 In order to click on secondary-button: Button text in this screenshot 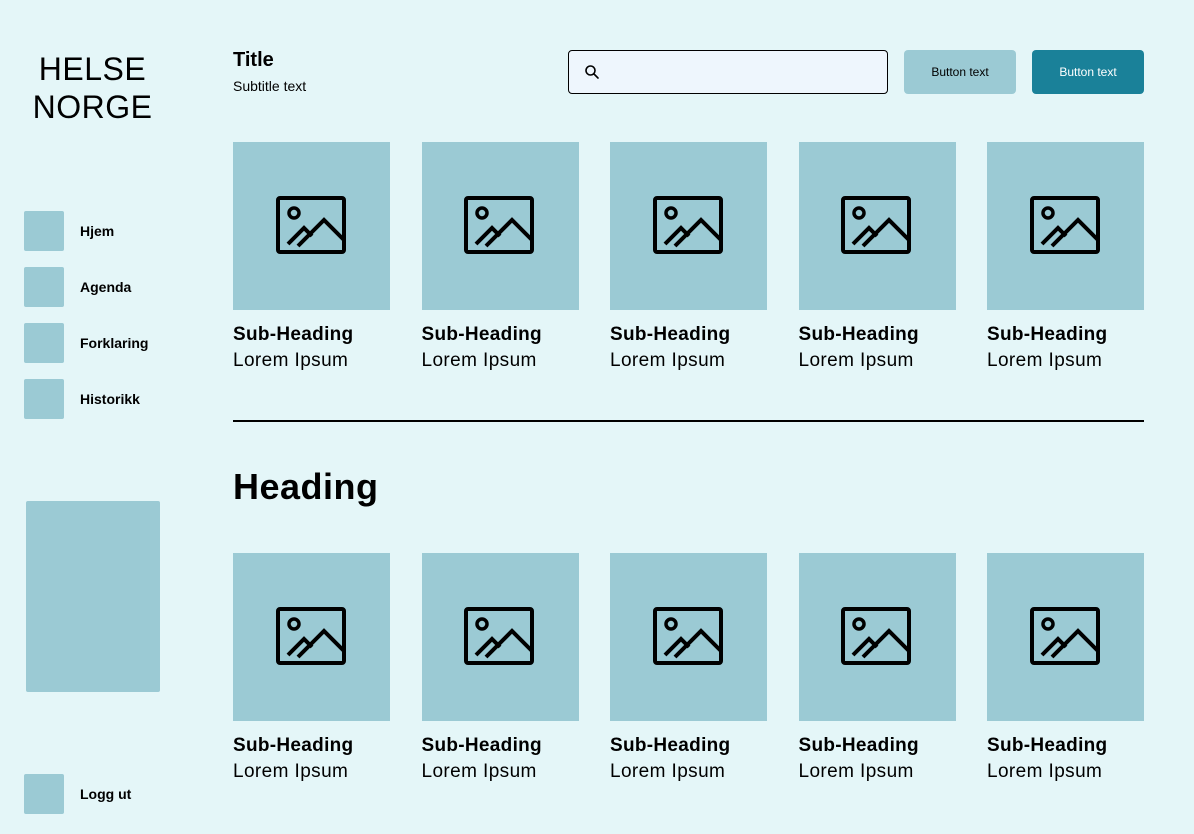, I will do `click(960, 72)`.